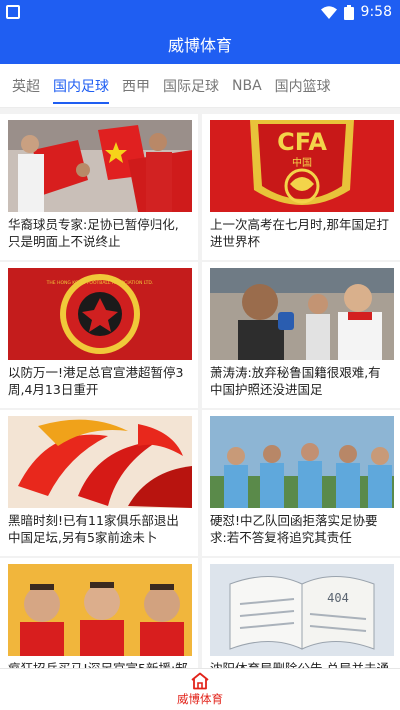 The image size is (400, 710). What do you see at coordinates (96, 381) in the screenshot?
I see `article-title: 以防万一!港足总官宣港超暂停3周,4月13日重开` at bounding box center [96, 381].